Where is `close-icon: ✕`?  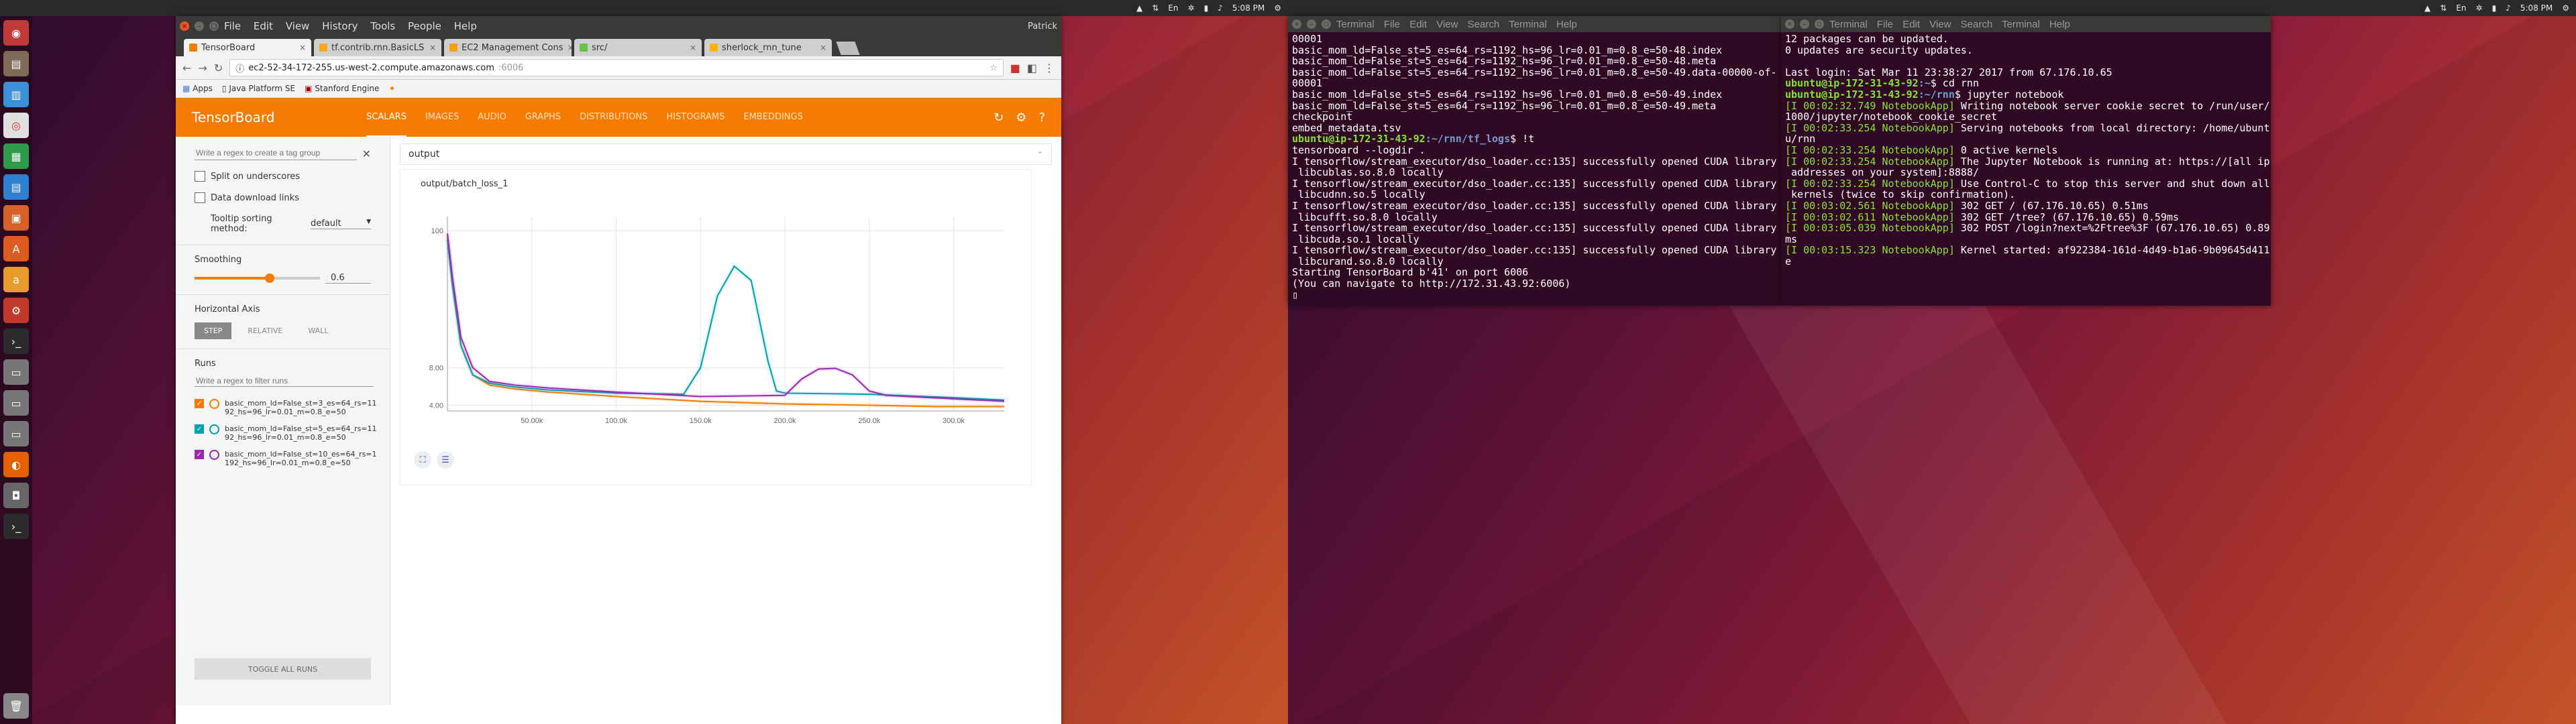 close-icon: ✕ is located at coordinates (366, 153).